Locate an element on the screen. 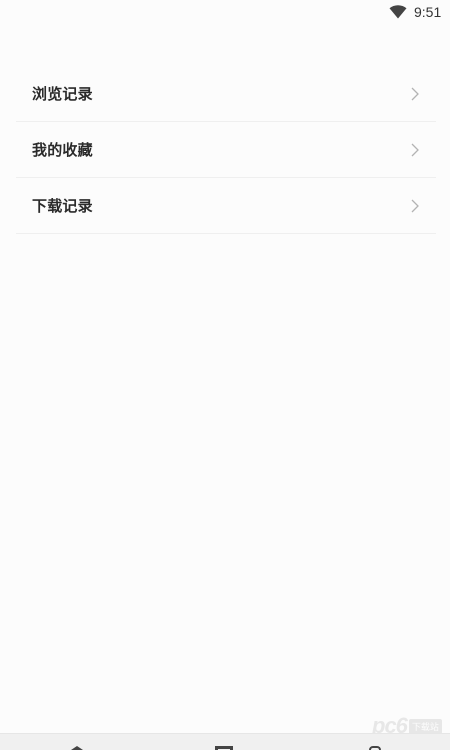  wifi-icon is located at coordinates (398, 12).